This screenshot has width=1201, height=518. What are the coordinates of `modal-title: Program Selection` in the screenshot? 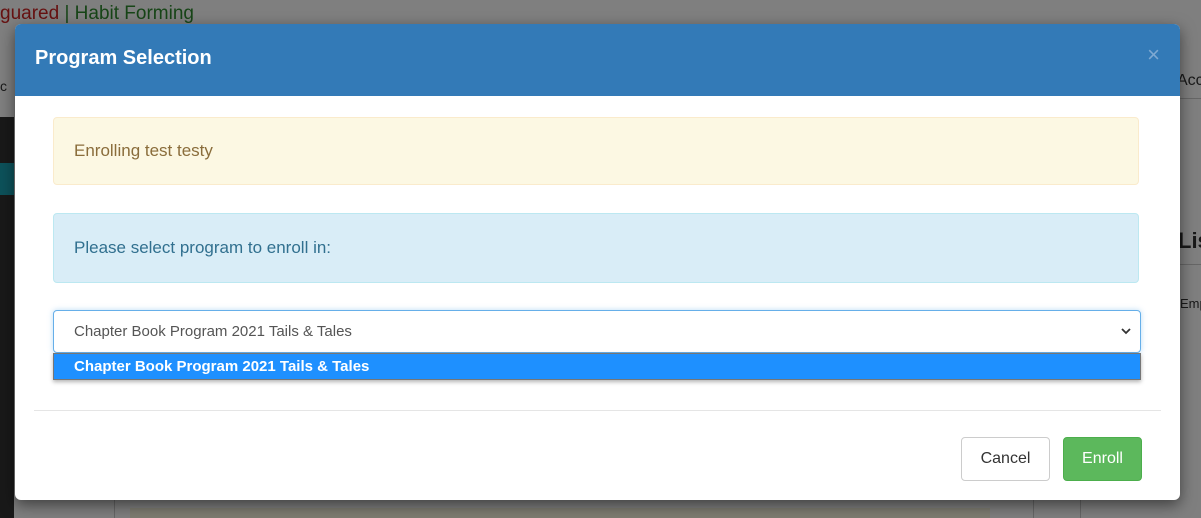 It's located at (123, 58).